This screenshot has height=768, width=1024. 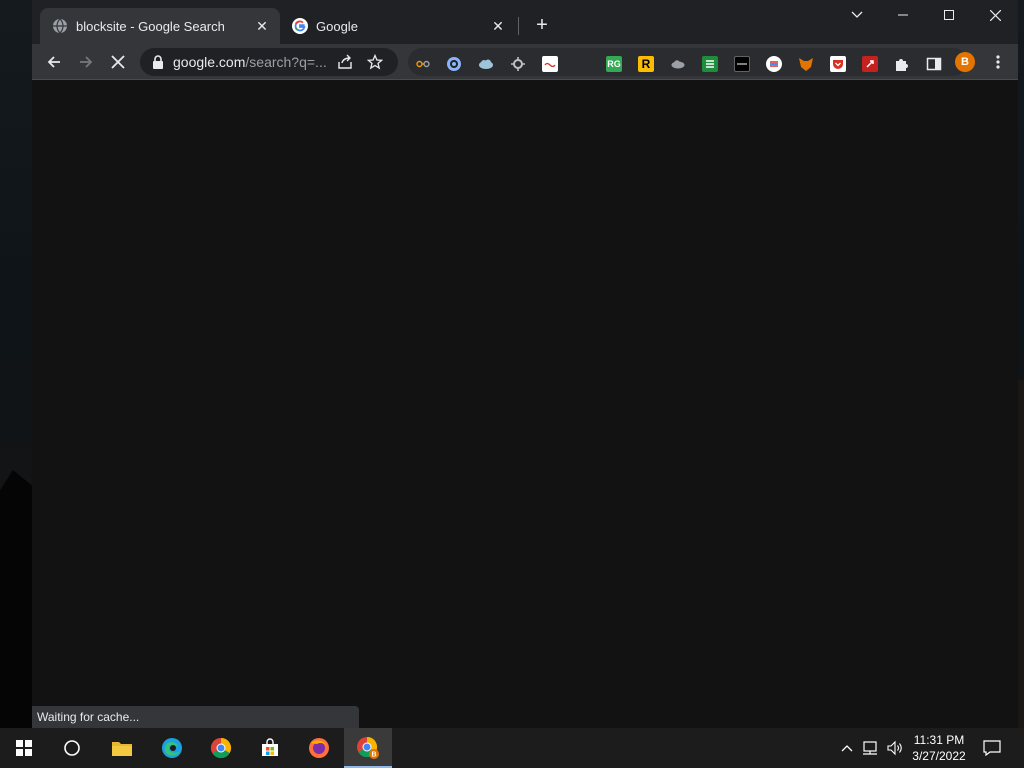 I want to click on browser-toolbar: google.com/search?q=... RG R B, so click(x=525, y=62).